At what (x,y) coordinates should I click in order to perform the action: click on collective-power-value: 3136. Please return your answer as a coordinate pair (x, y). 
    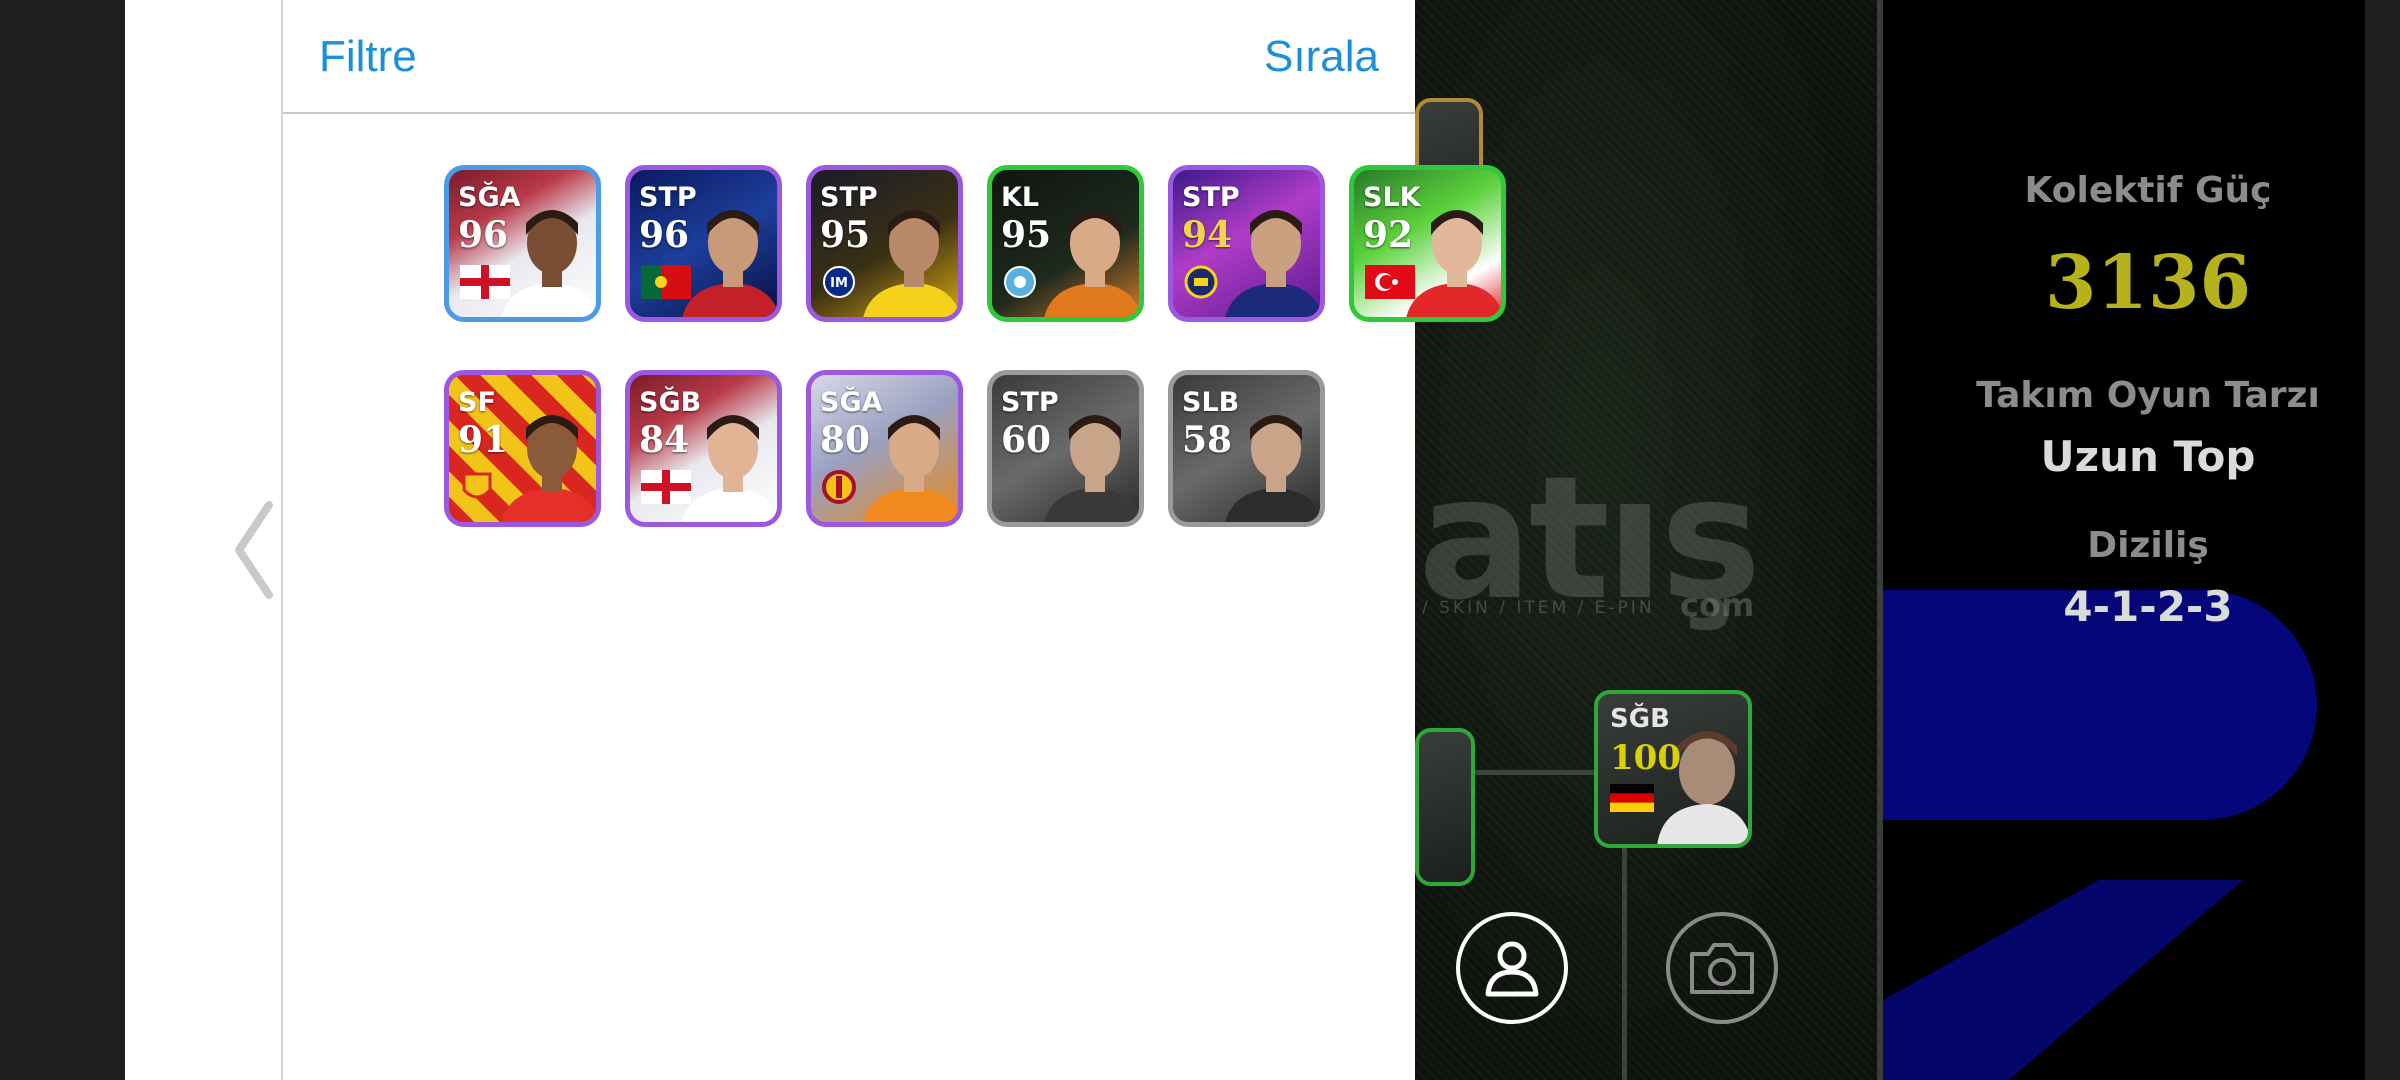
    Looking at the image, I should click on (2148, 283).